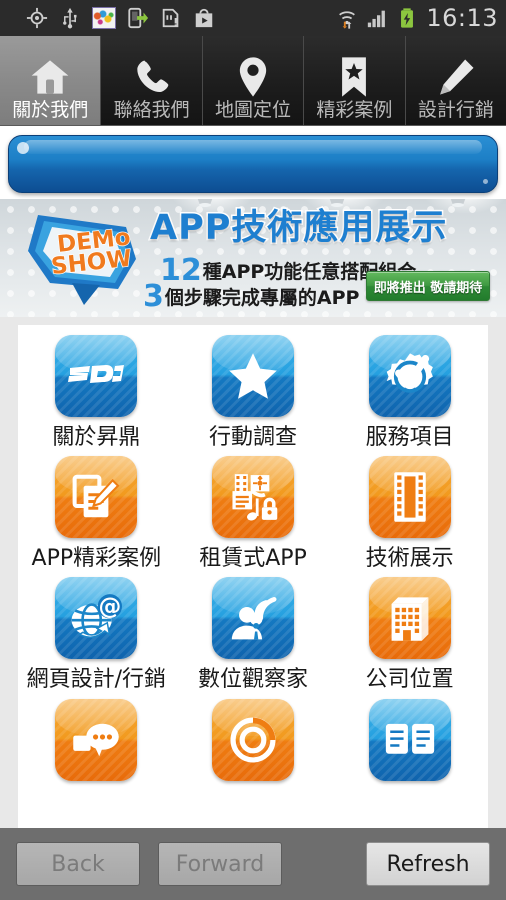  Describe the element at coordinates (253, 77) in the screenshot. I see `map-pin-icon` at that location.